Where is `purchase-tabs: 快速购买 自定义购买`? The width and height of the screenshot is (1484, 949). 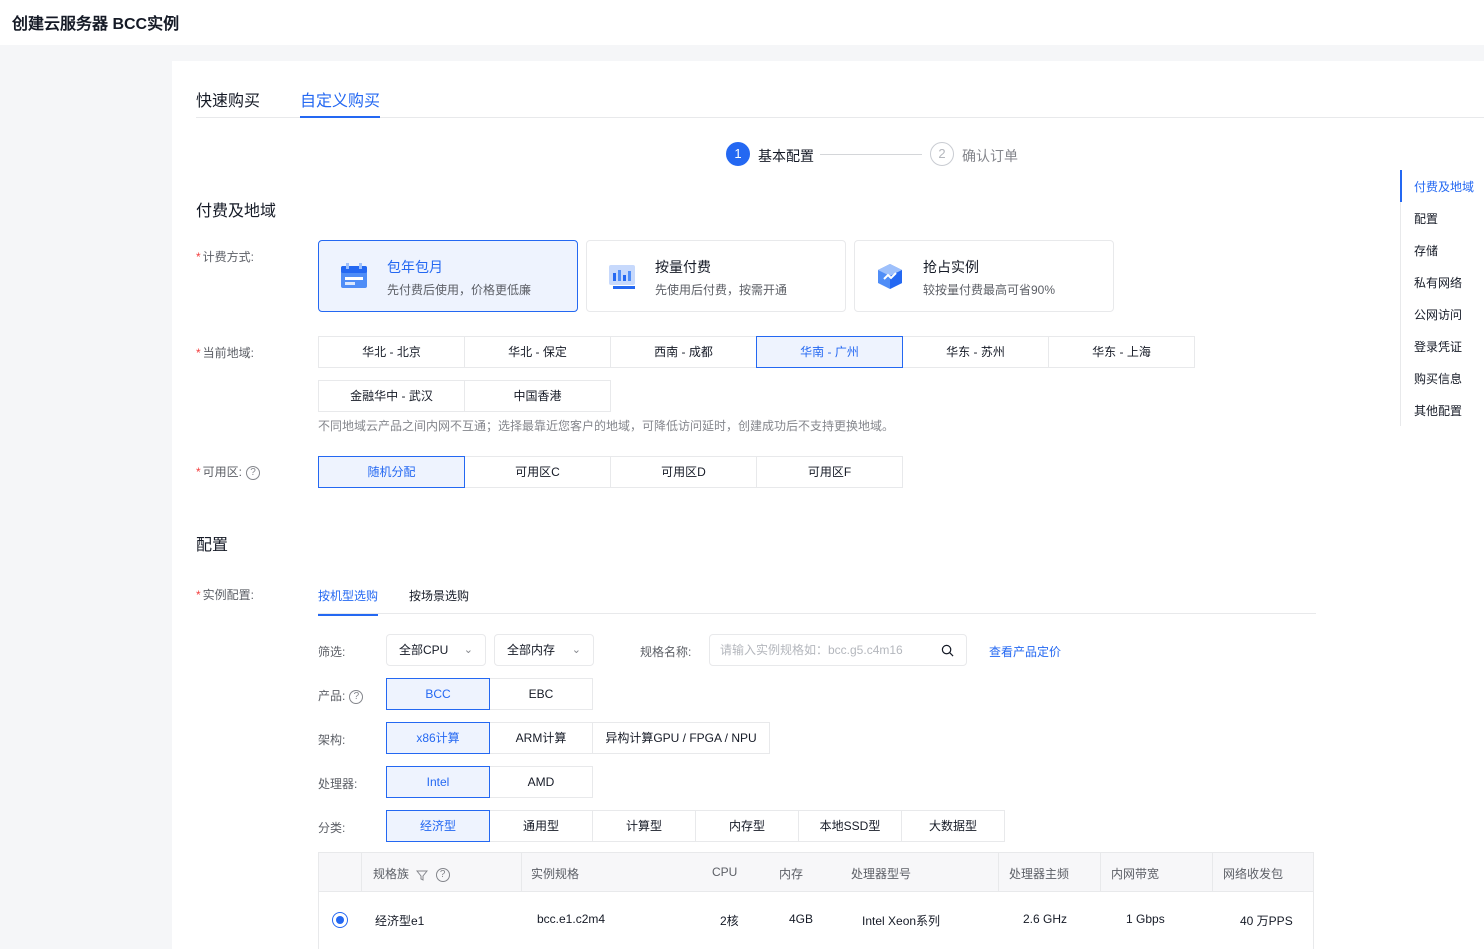 purchase-tabs: 快速购买 自定义购买 is located at coordinates (840, 89).